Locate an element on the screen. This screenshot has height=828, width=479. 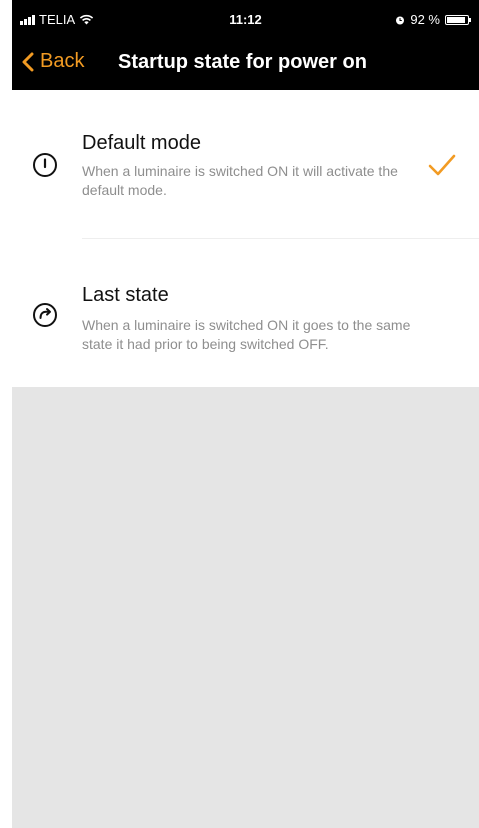
status-right: 92 % is located at coordinates (433, 19).